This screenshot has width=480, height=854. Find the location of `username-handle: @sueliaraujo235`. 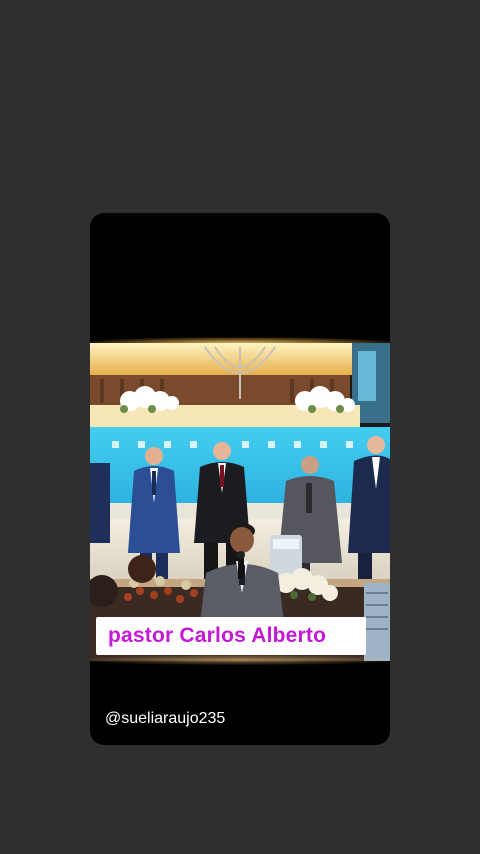

username-handle: @sueliaraujo235 is located at coordinates (165, 719).